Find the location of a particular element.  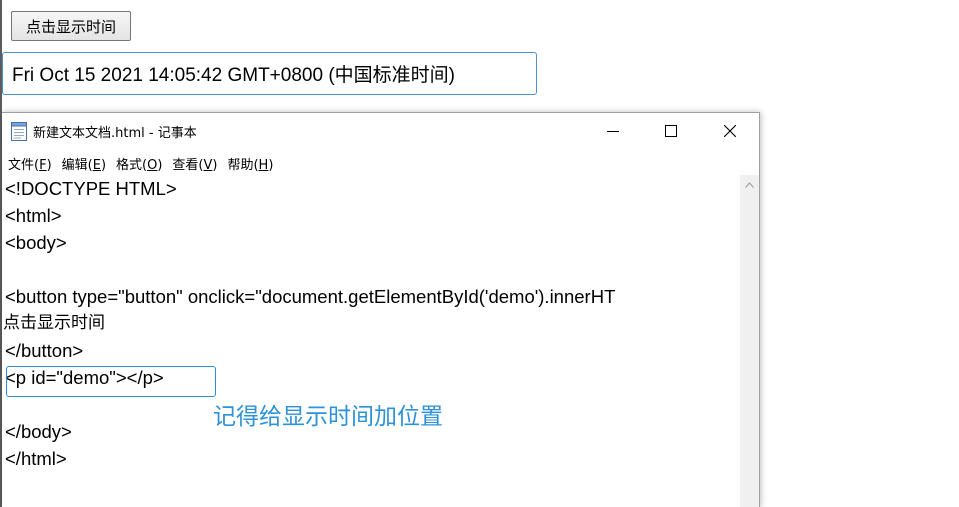

menu-help: 帮助(H) is located at coordinates (250, 163).